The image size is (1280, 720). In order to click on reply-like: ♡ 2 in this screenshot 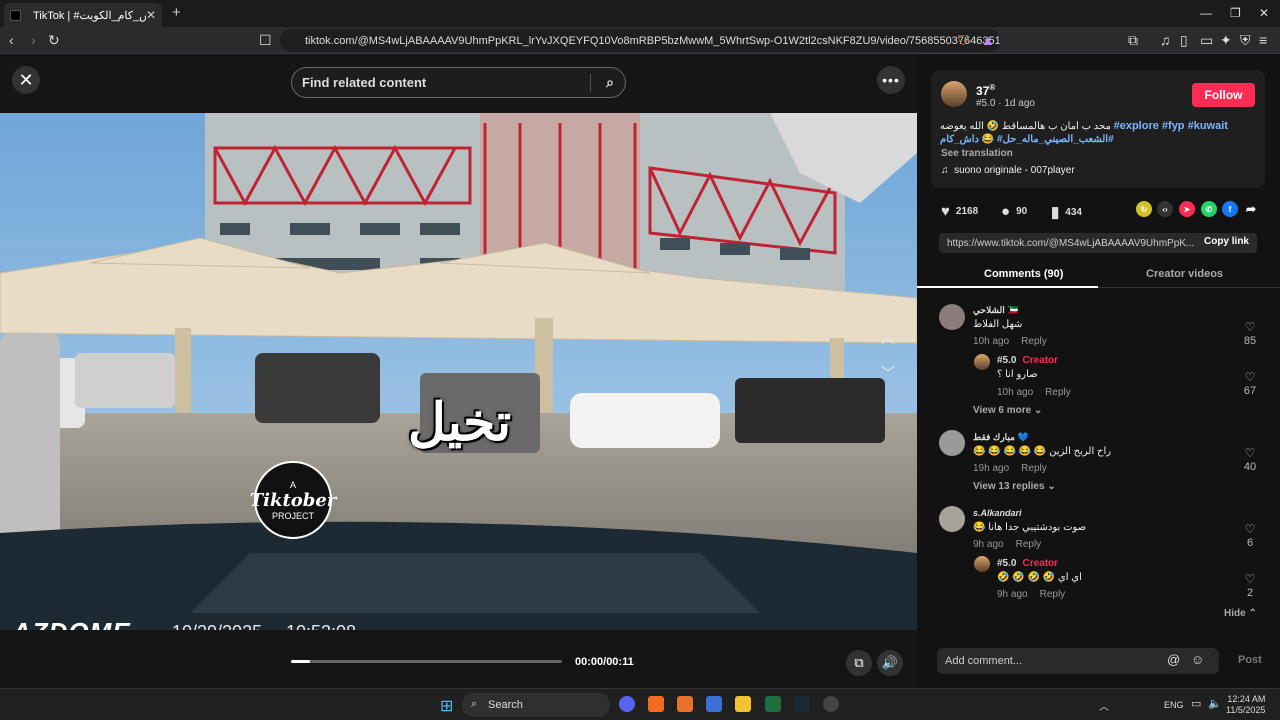, I will do `click(1250, 585)`.